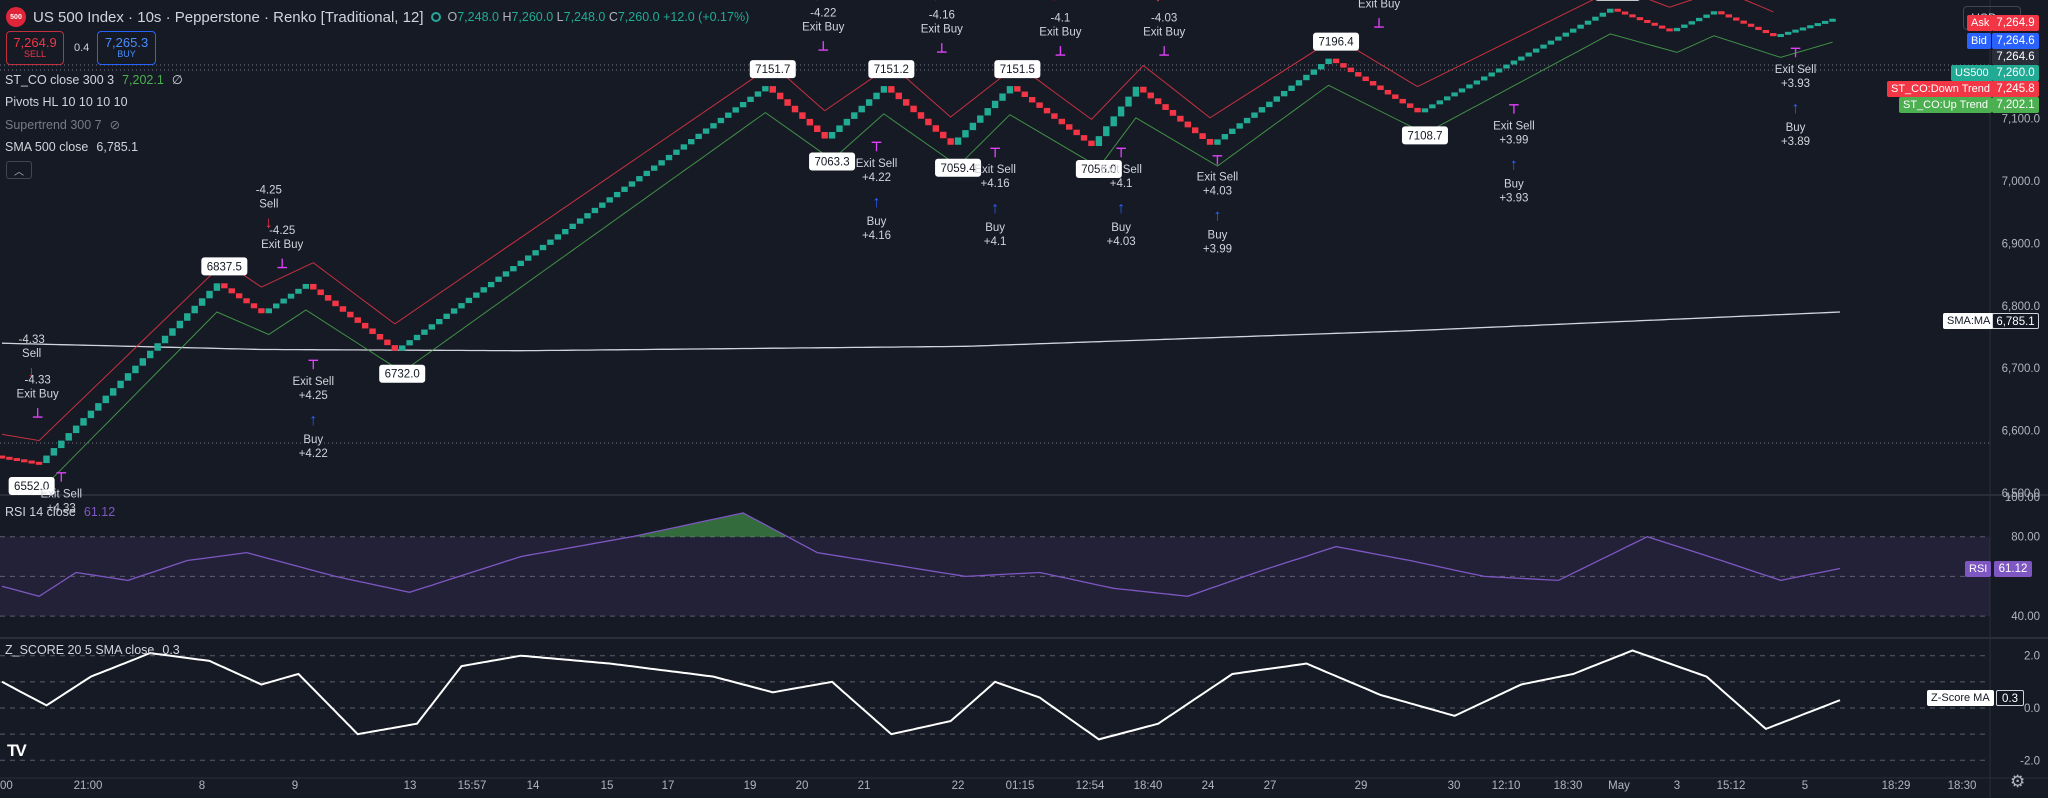 Image resolution: width=2048 pixels, height=798 pixels. Describe the element at coordinates (88, 786) in the screenshot. I see `time-axis-label: 21:00` at that location.